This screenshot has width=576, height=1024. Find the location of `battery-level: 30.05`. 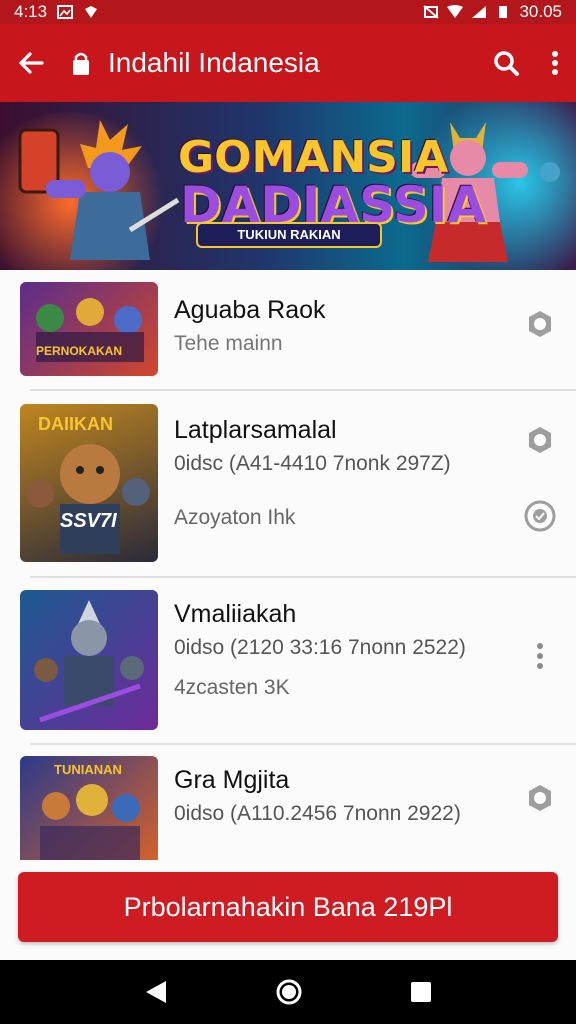

battery-level: 30.05 is located at coordinates (540, 11).